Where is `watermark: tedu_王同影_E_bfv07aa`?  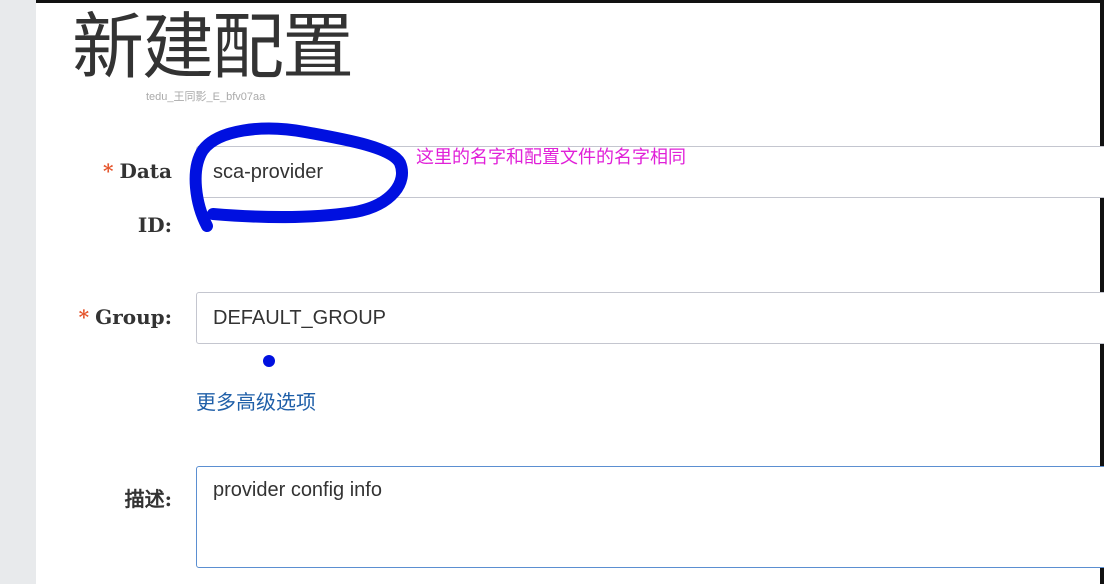 watermark: tedu_王同影_E_bfv07aa is located at coordinates (206, 97).